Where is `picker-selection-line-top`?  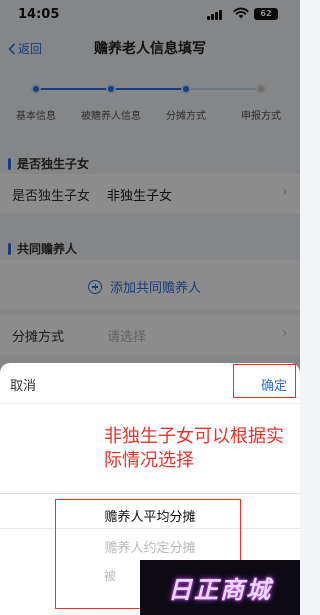 picker-selection-line-top is located at coordinates (150, 493).